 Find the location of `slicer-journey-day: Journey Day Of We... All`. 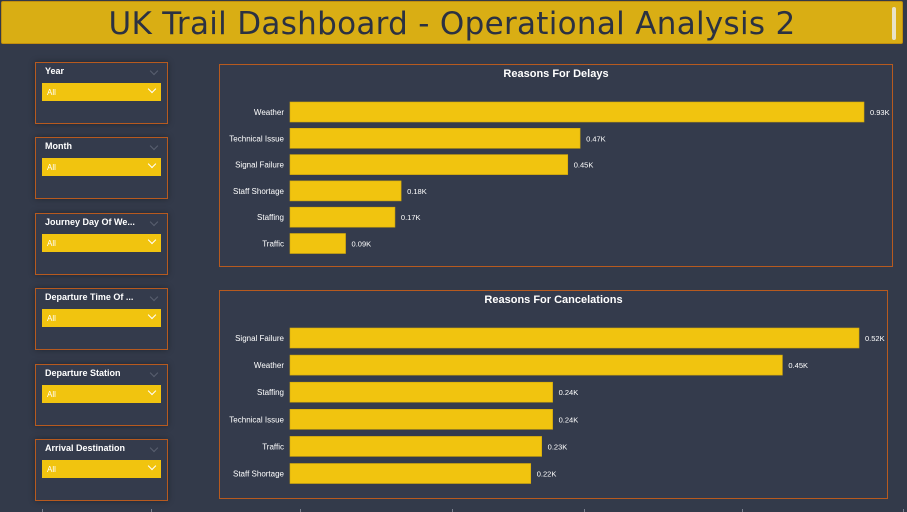

slicer-journey-day: Journey Day Of We... All is located at coordinates (101, 244).